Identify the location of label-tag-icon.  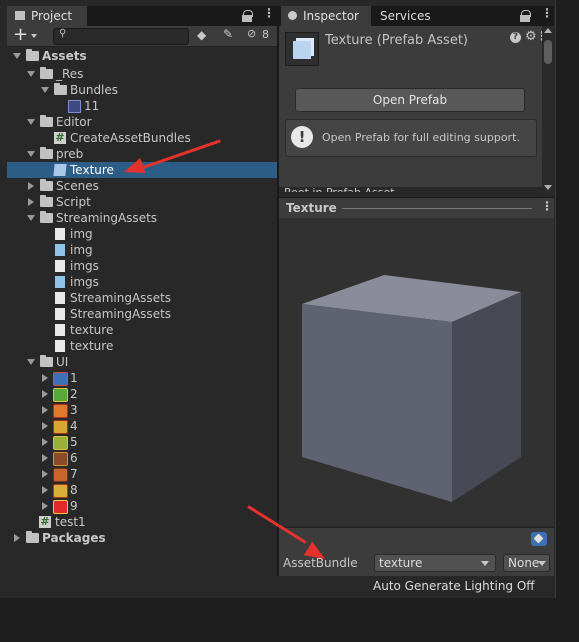
(539, 539).